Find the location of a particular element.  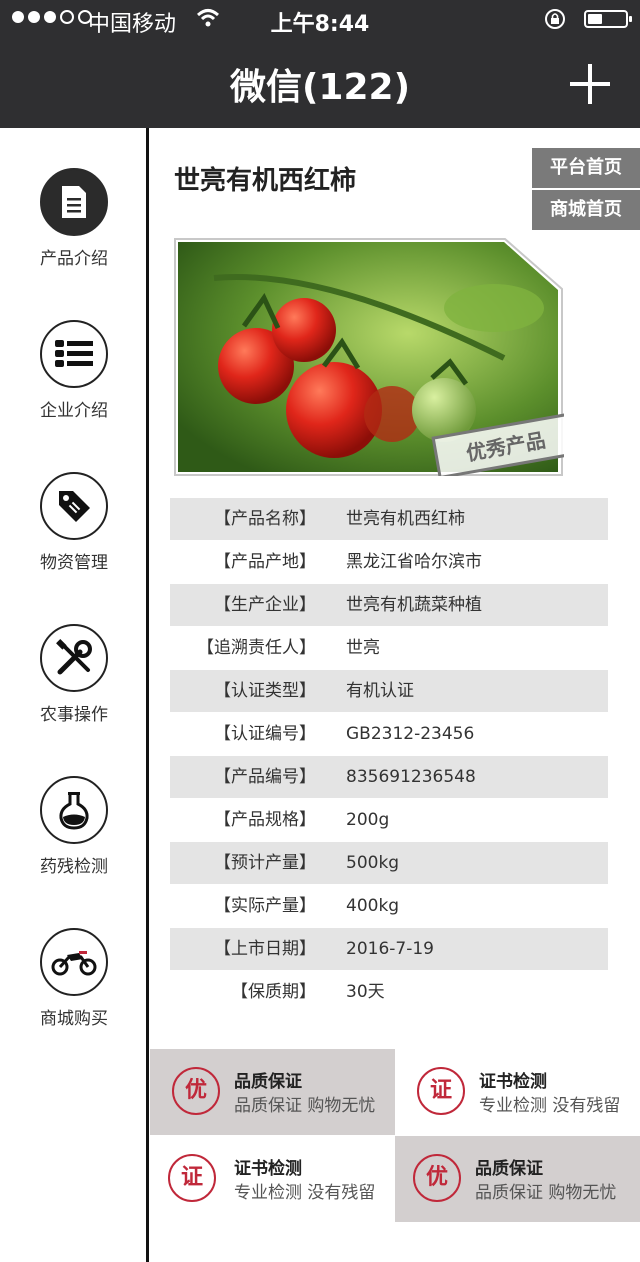

add-button is located at coordinates (590, 84).